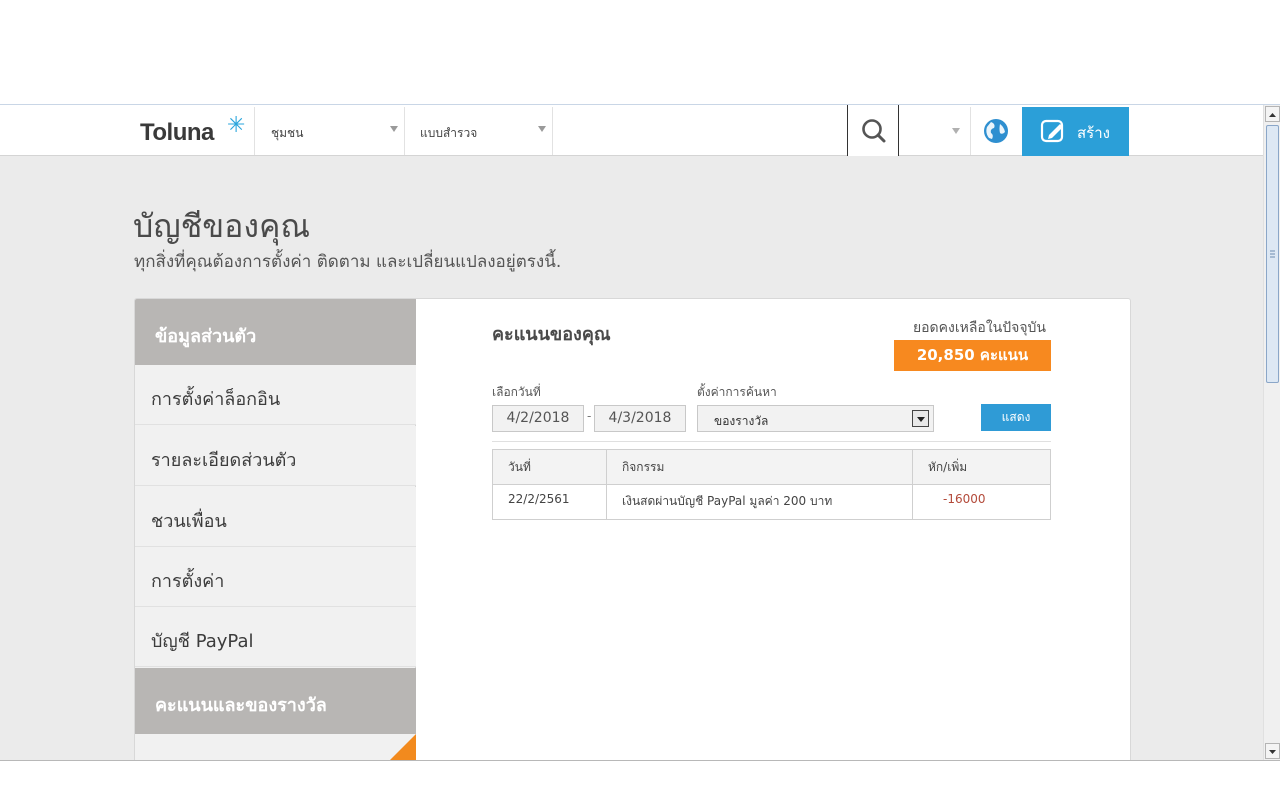  What do you see at coordinates (275, 747) in the screenshot?
I see `sidebar-item-partial` at bounding box center [275, 747].